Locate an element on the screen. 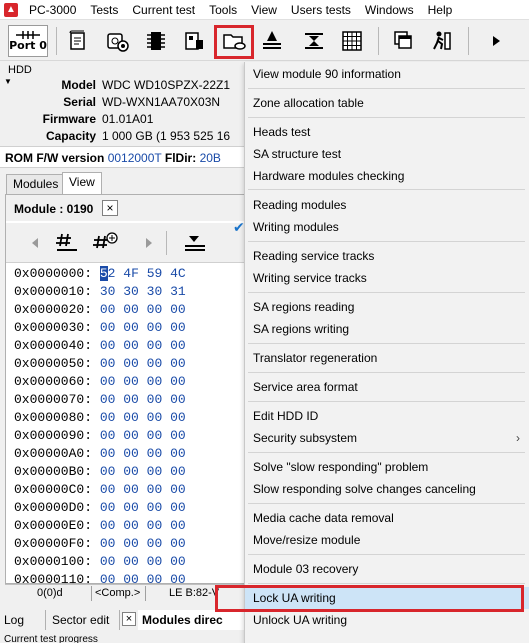 This screenshot has width=529, height=643. heads-button is located at coordinates (272, 41).